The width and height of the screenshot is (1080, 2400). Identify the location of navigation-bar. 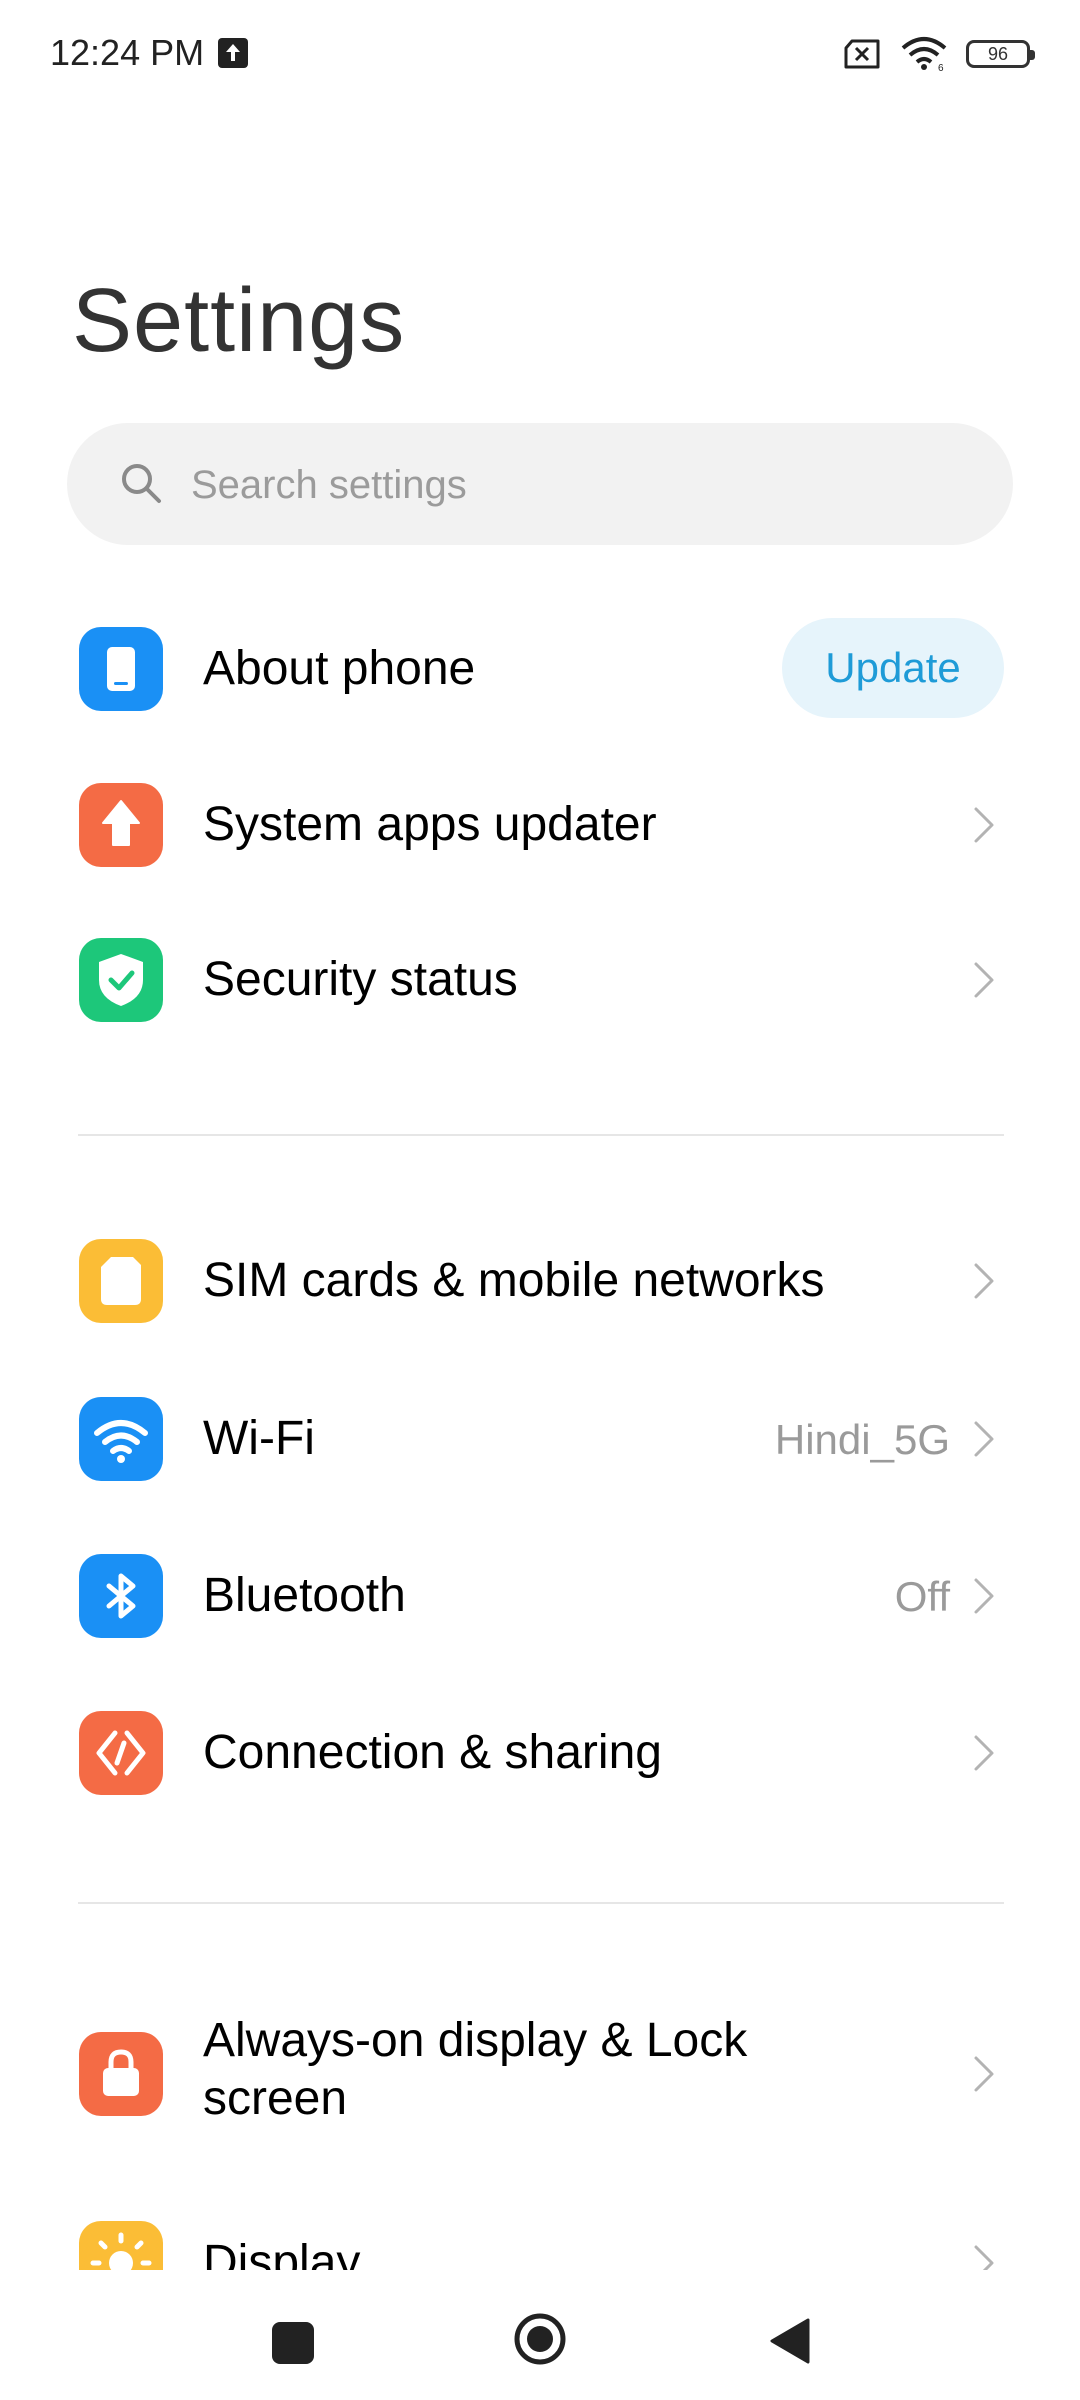
(540, 2335).